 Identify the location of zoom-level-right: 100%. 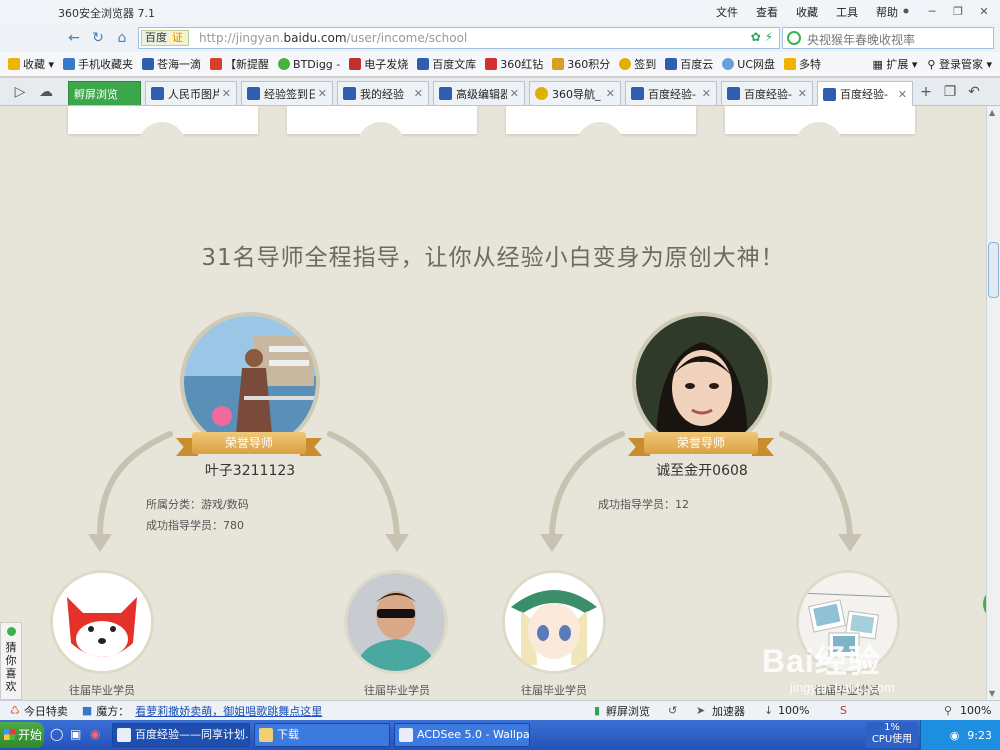
(975, 710).